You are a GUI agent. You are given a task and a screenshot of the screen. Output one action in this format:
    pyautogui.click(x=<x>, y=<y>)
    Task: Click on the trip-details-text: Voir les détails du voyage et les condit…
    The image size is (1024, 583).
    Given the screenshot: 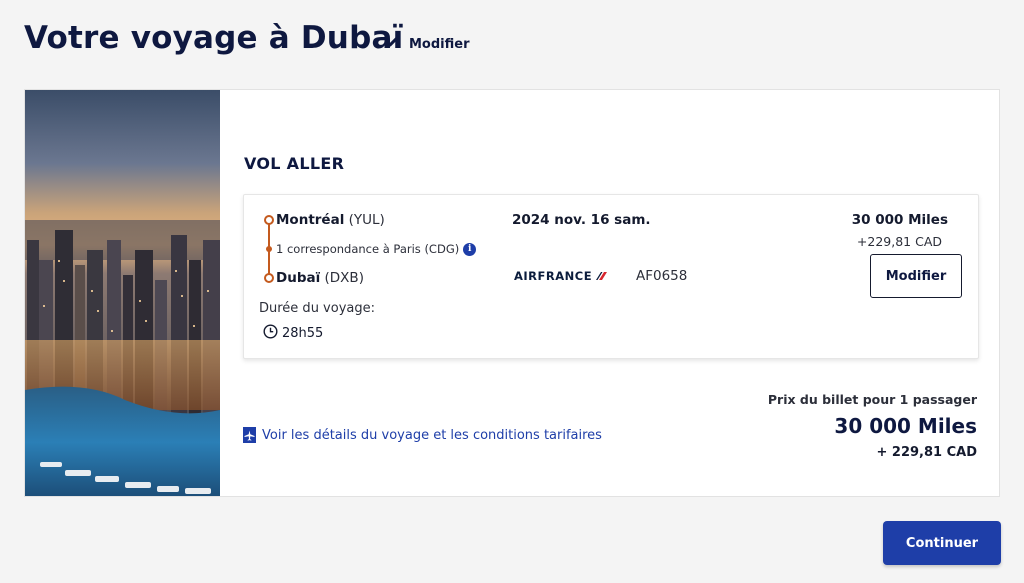 What is the action you would take?
    pyautogui.click(x=432, y=435)
    